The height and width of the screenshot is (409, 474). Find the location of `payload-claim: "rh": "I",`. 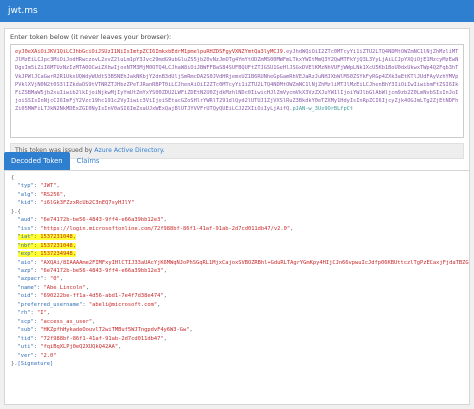

payload-claim: "rh": "I", is located at coordinates (237, 313).